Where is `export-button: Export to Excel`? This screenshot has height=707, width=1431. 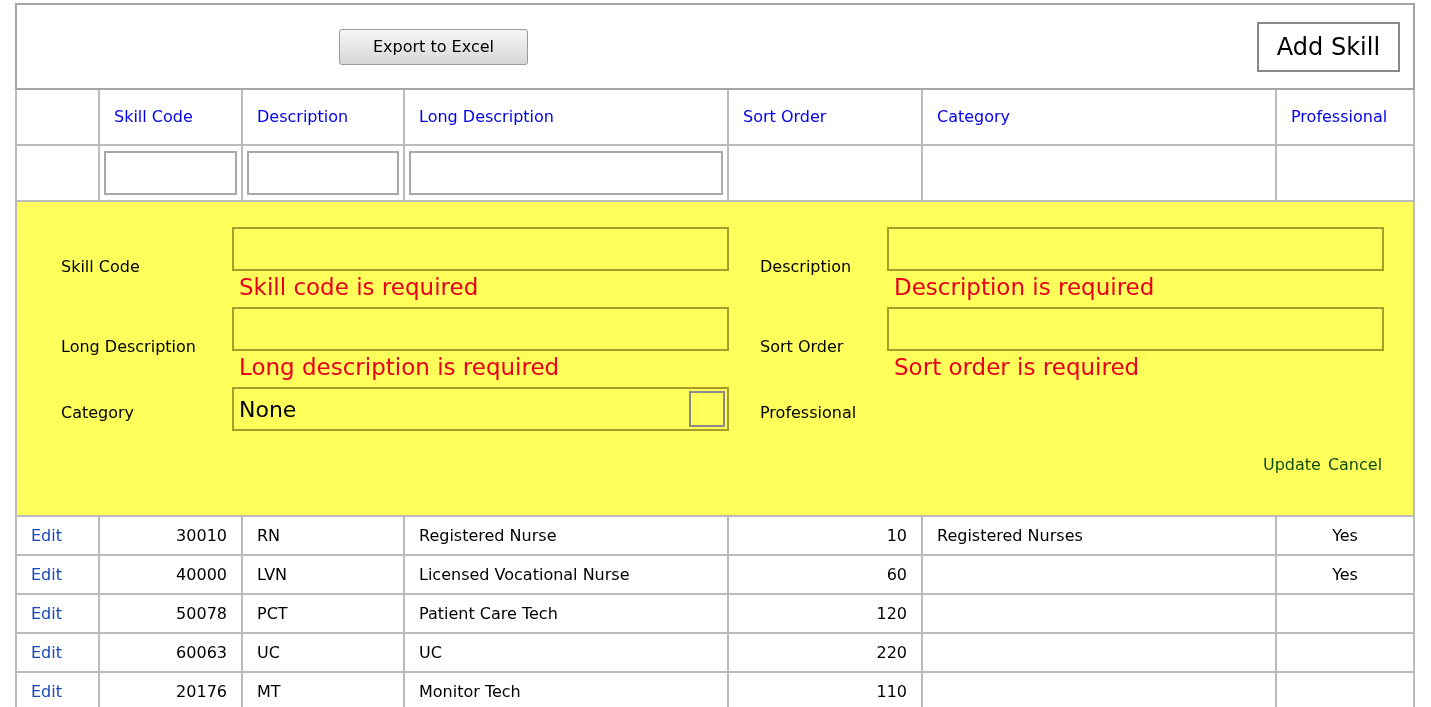 export-button: Export to Excel is located at coordinates (433, 46).